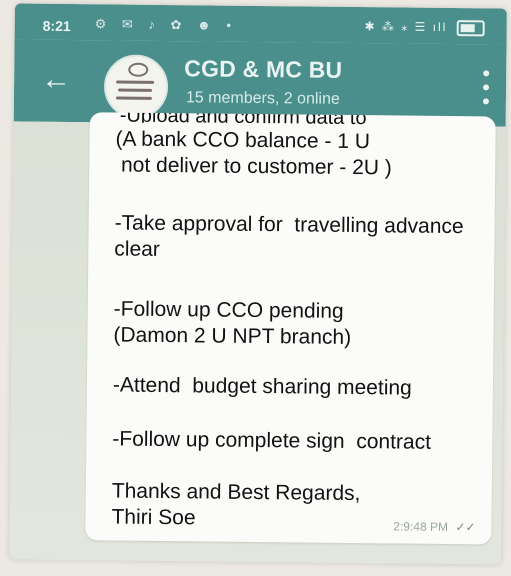 The width and height of the screenshot is (511, 576). I want to click on message-line-4: clear, so click(137, 249).